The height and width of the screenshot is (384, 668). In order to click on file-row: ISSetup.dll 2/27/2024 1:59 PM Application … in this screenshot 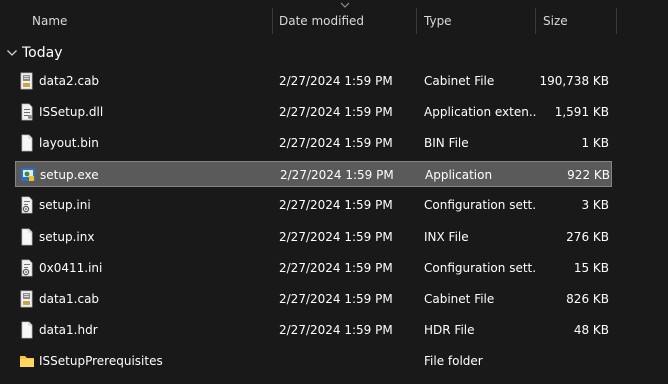, I will do `click(313, 112)`.